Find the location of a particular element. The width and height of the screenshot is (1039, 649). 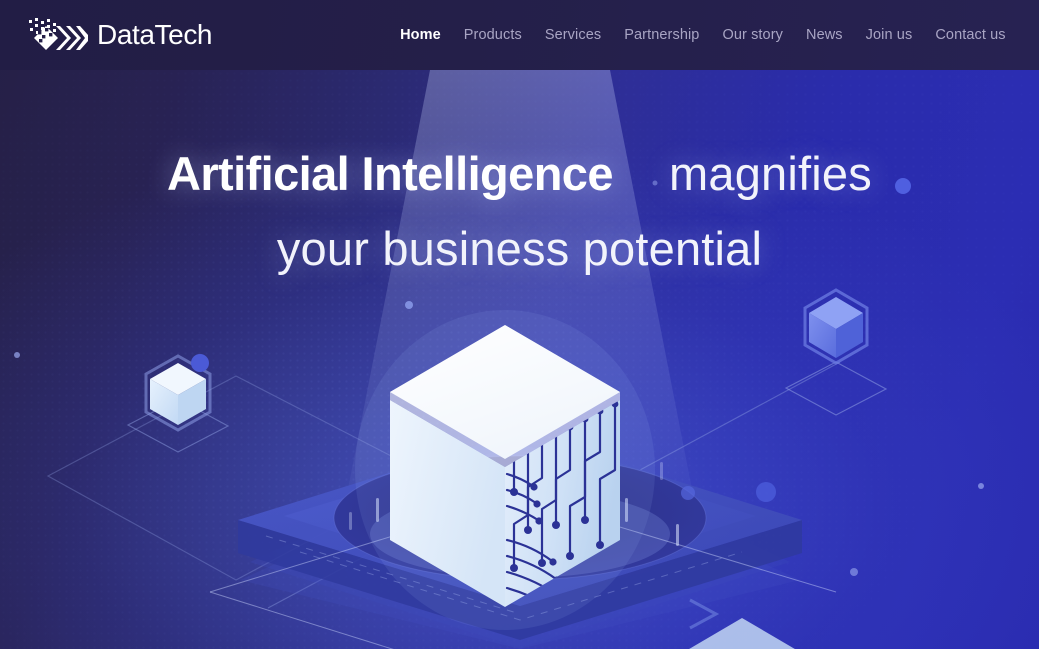

pixel-chevron-logo-icon is located at coordinates (58, 34).